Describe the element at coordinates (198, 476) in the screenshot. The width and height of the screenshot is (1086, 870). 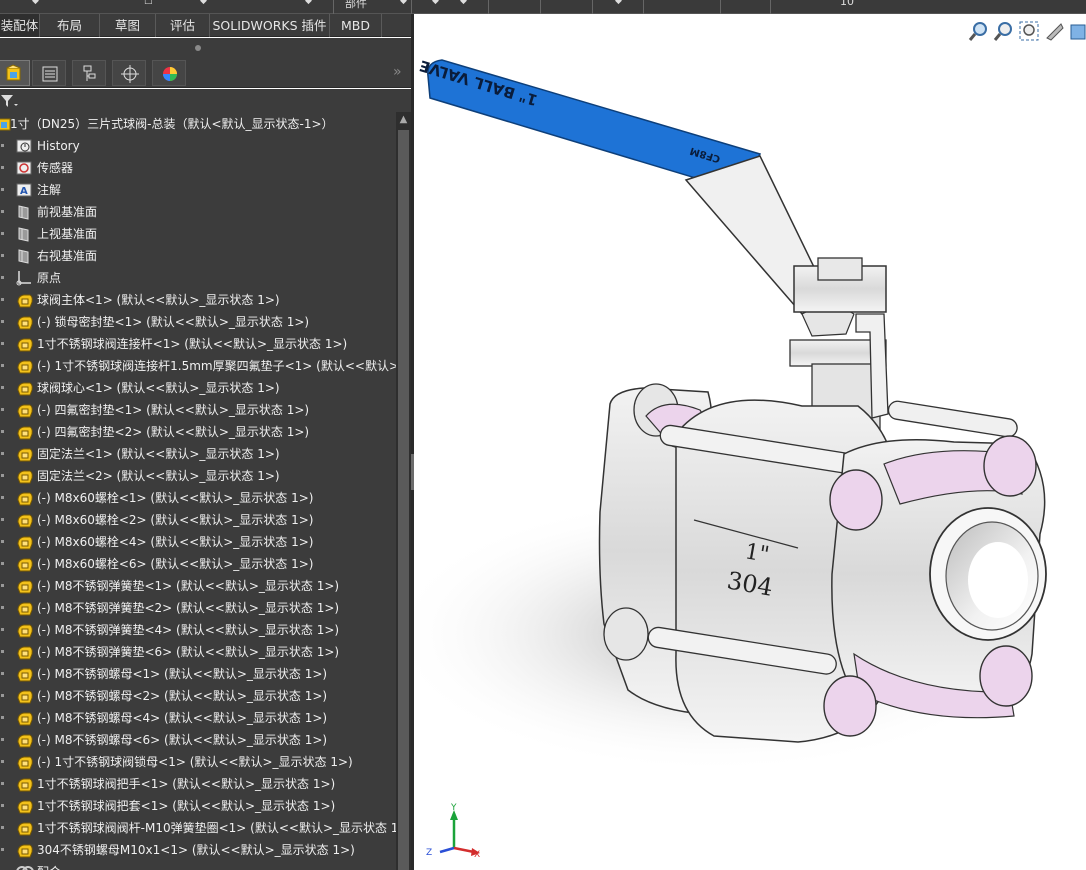
I see `tree-item: 固定法兰<2> (默认<<默认>_显示状态 1>)` at that location.